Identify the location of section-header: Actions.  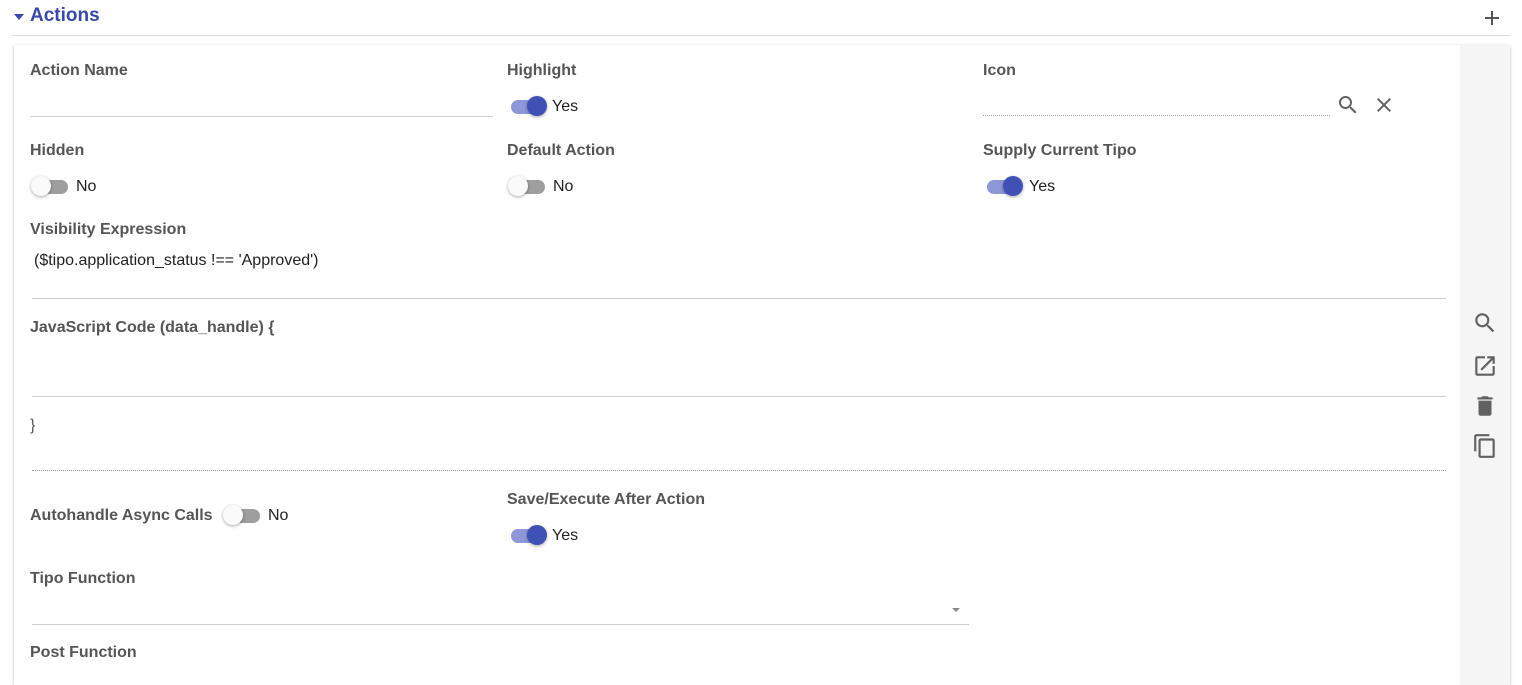
(761, 18).